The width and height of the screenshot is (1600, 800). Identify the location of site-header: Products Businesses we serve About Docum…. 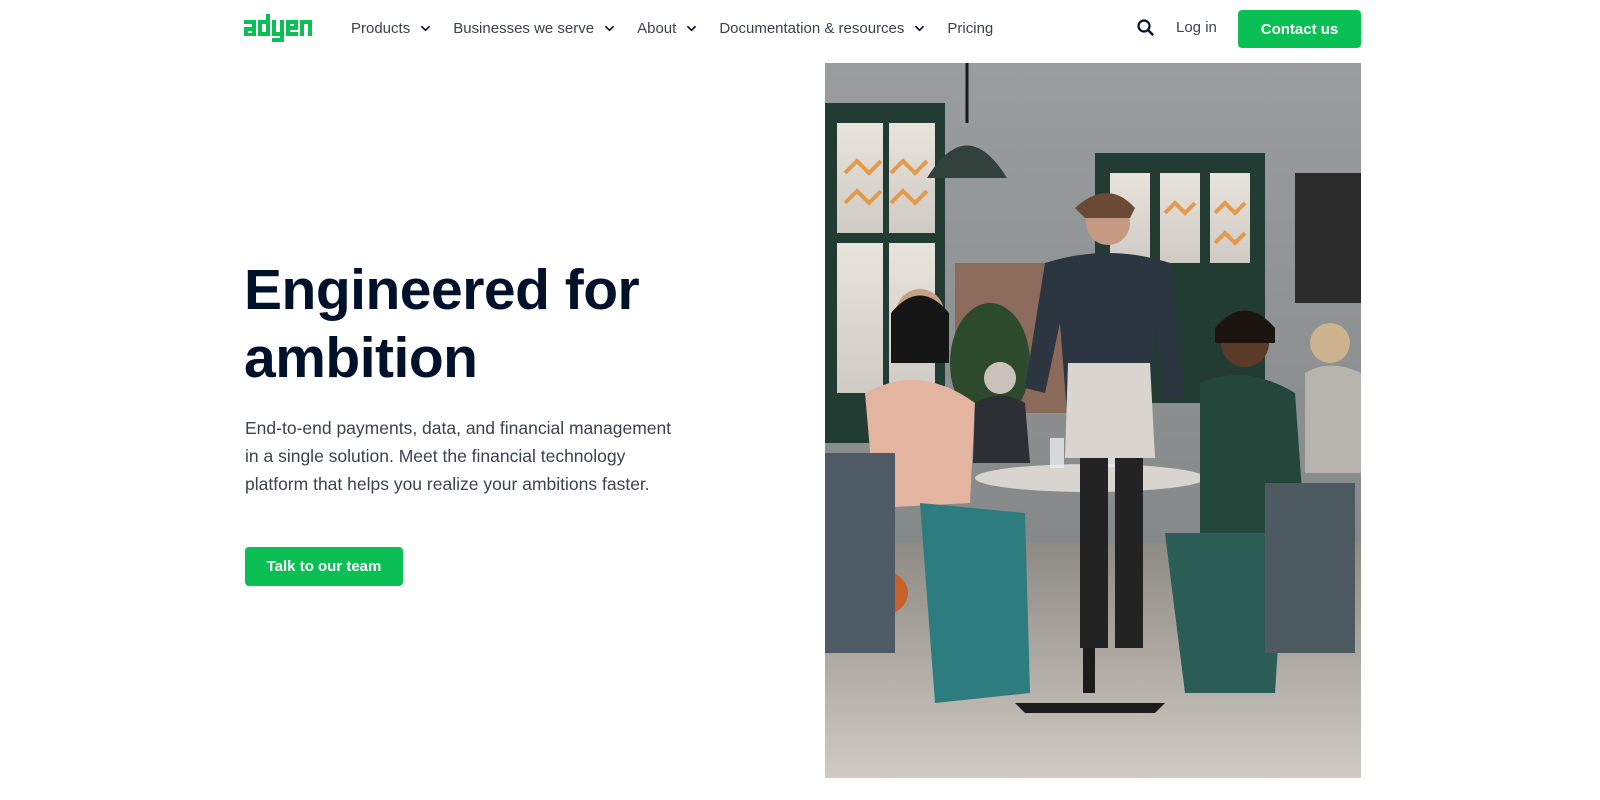
(800, 31).